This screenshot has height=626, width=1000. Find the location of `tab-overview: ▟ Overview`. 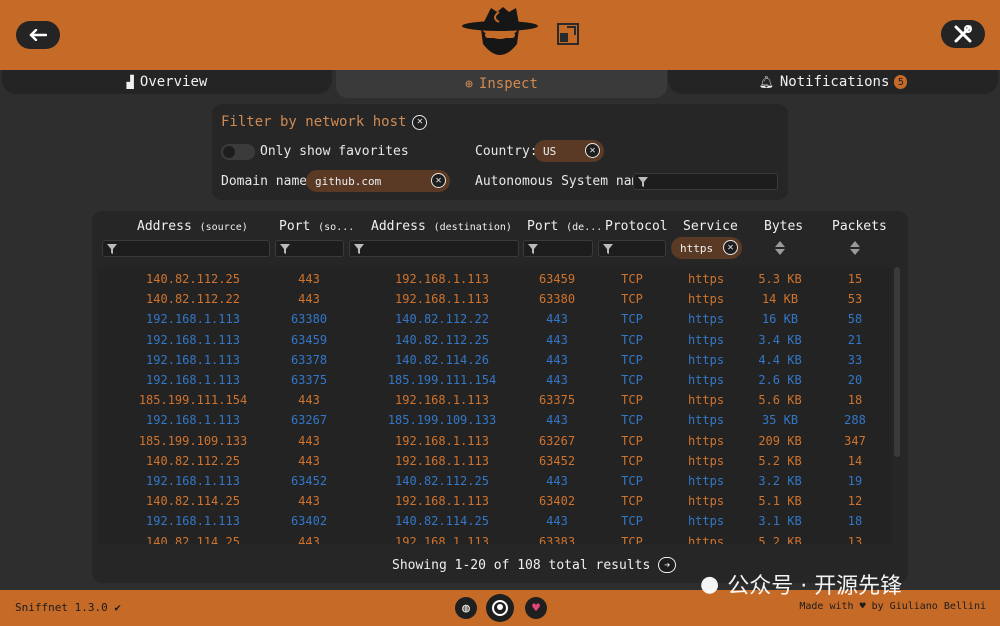

tab-overview: ▟ Overview is located at coordinates (167, 82).